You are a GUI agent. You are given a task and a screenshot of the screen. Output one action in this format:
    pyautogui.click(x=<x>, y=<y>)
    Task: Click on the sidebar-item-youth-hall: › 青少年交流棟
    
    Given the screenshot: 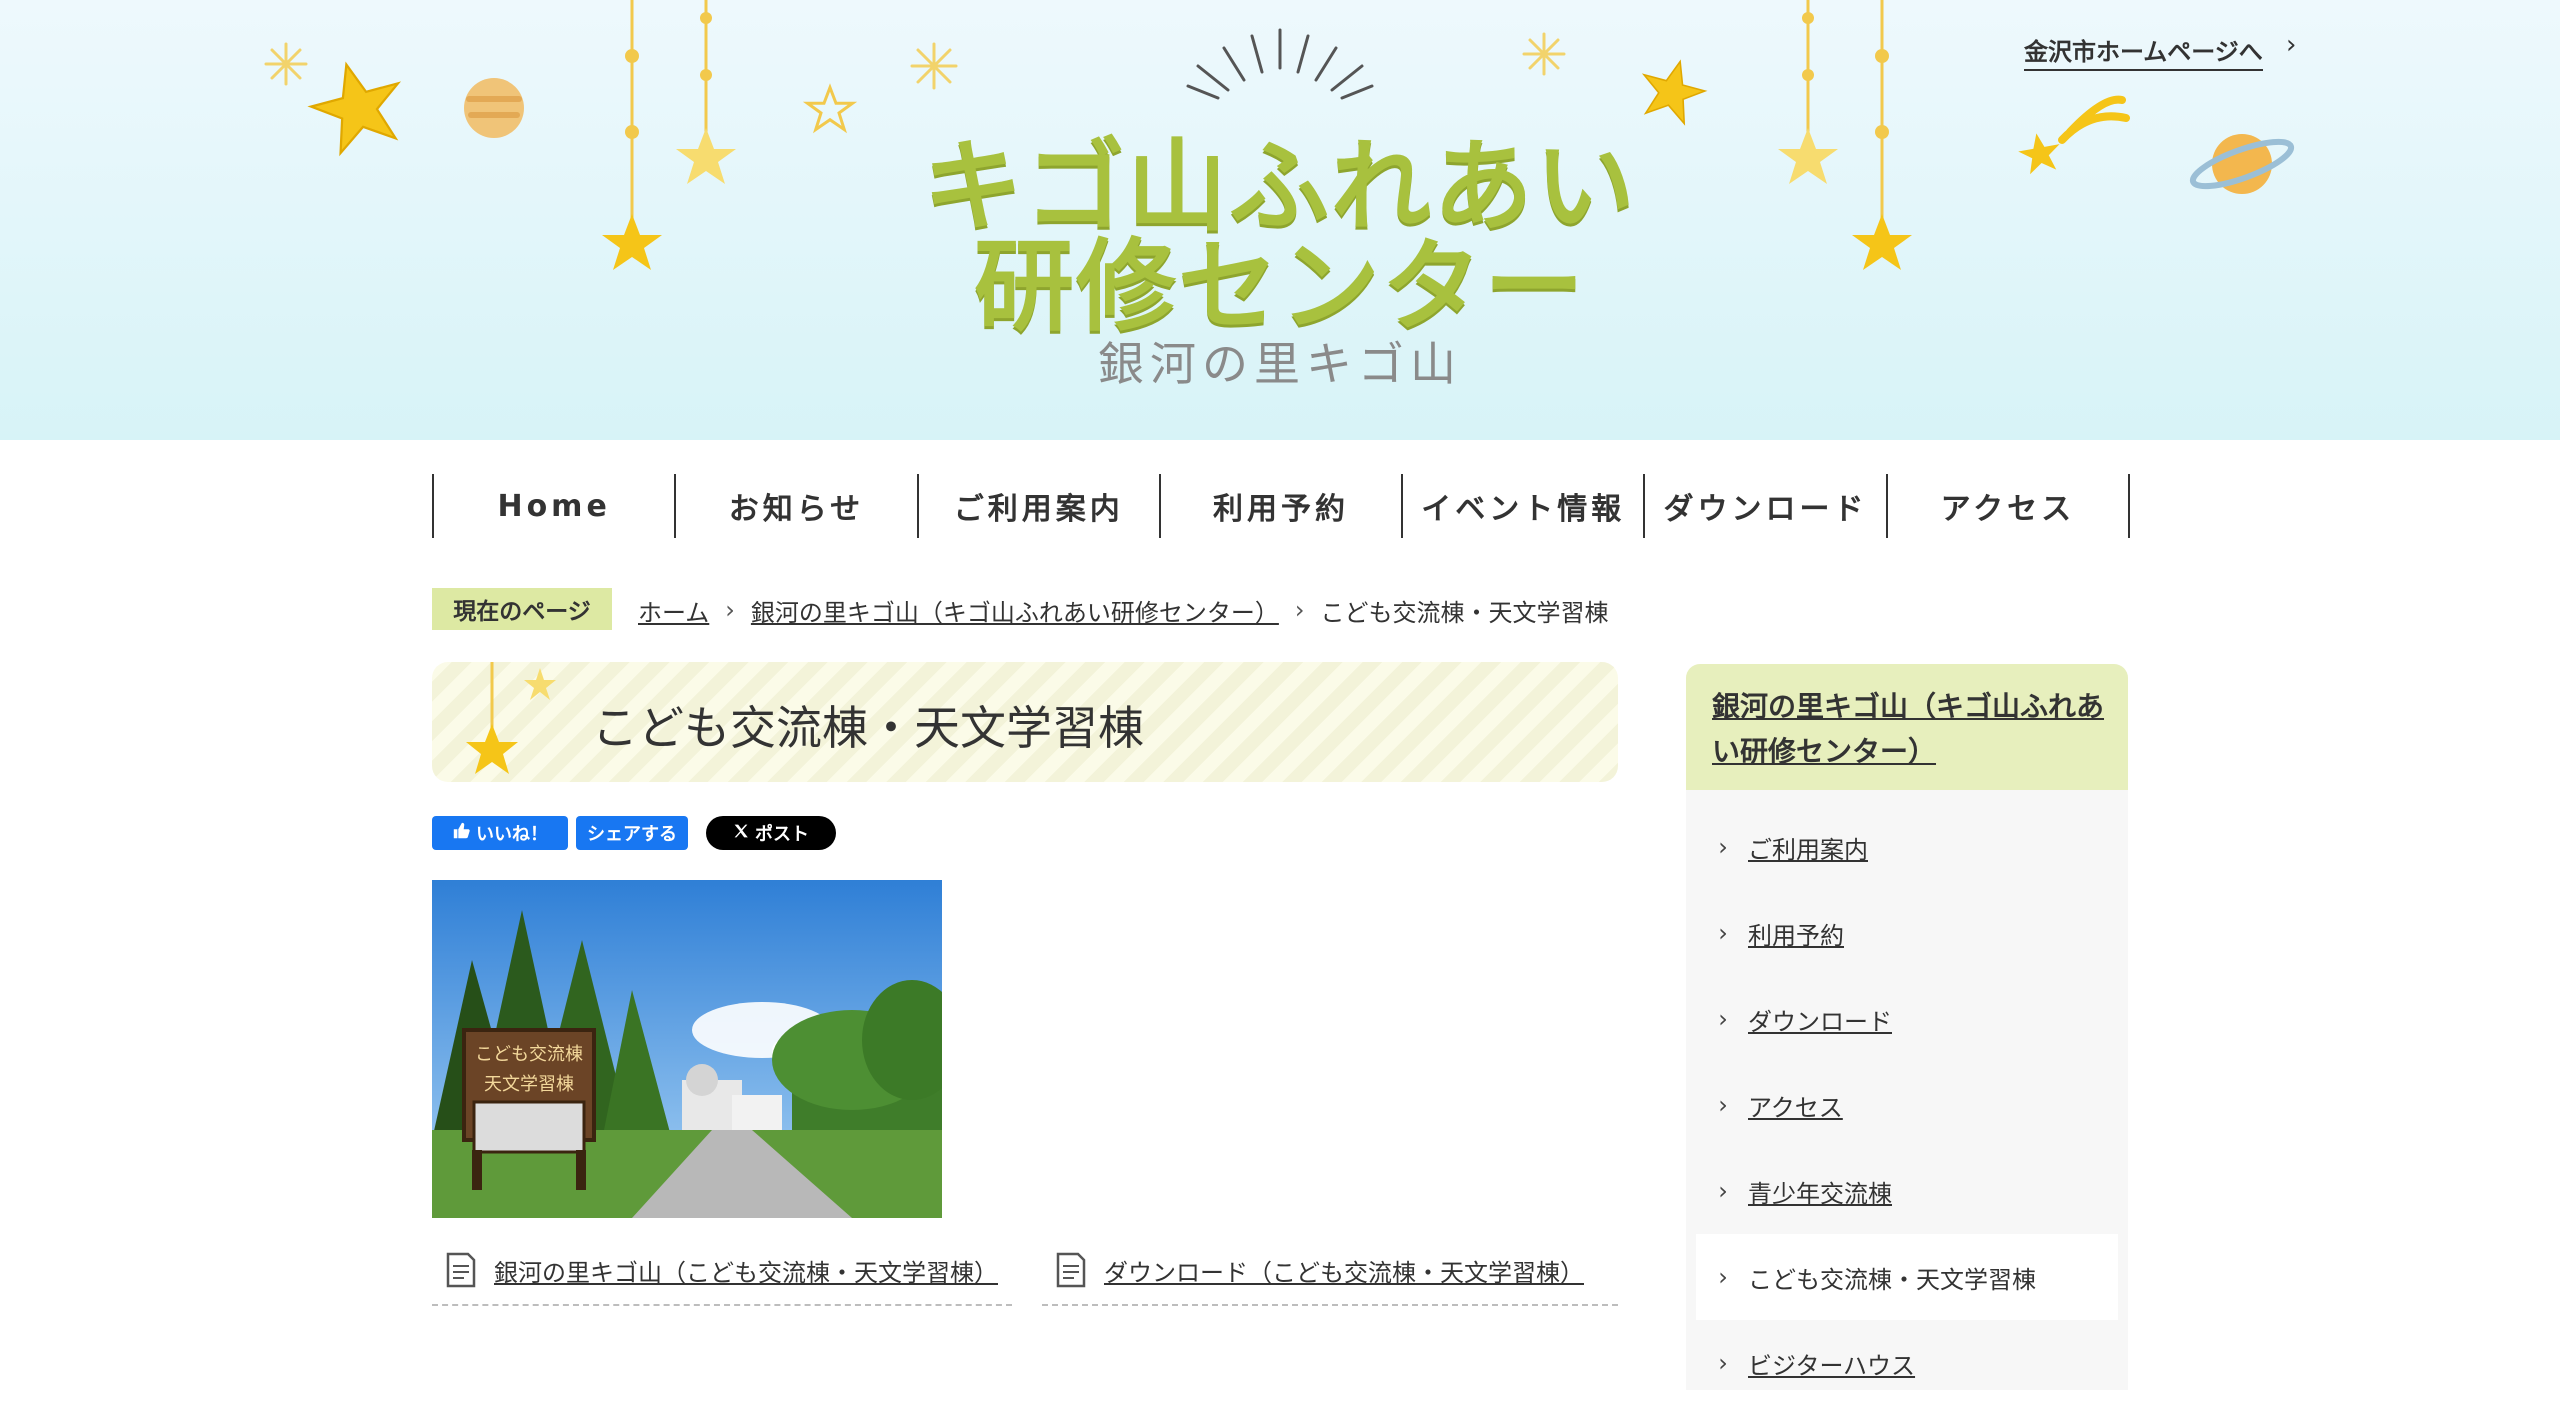 What is the action you would take?
    pyautogui.click(x=1907, y=1191)
    